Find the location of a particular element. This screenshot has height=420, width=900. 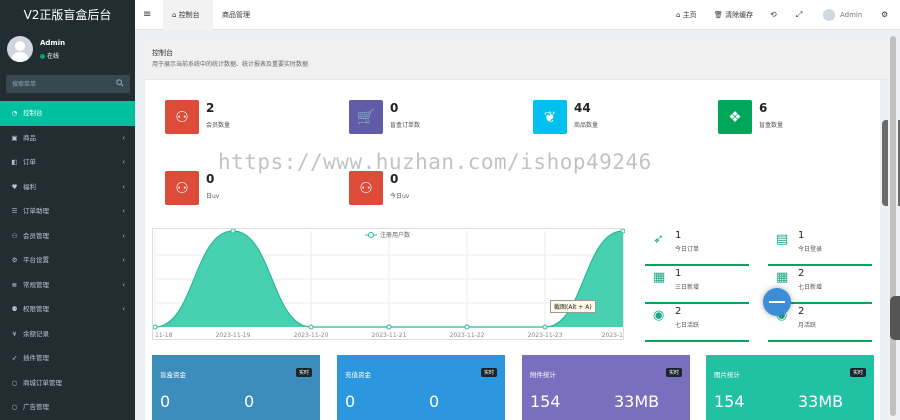

menu-toggle-icon: ≡ is located at coordinates (147, 15).